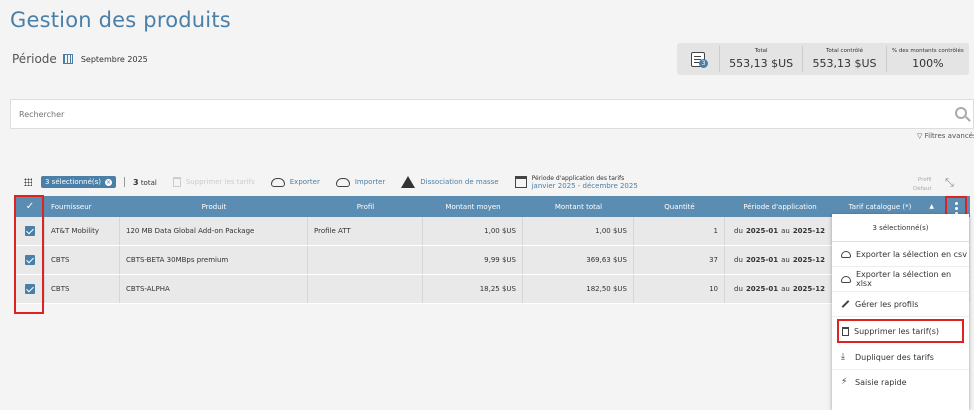  I want to click on menu-item-manage-profiles: Gérer les profils, so click(900, 304).